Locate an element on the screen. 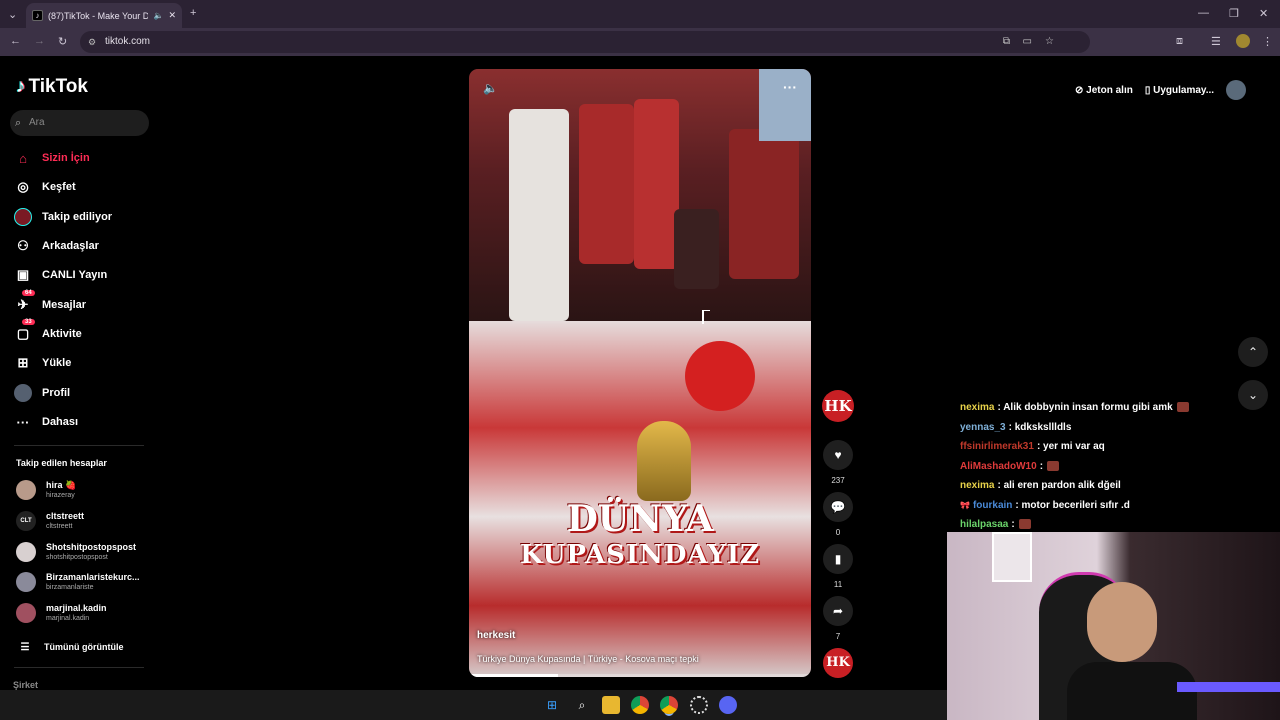 This screenshot has width=1280, height=720. account-name: Shotshitpostopspost is located at coordinates (91, 547).